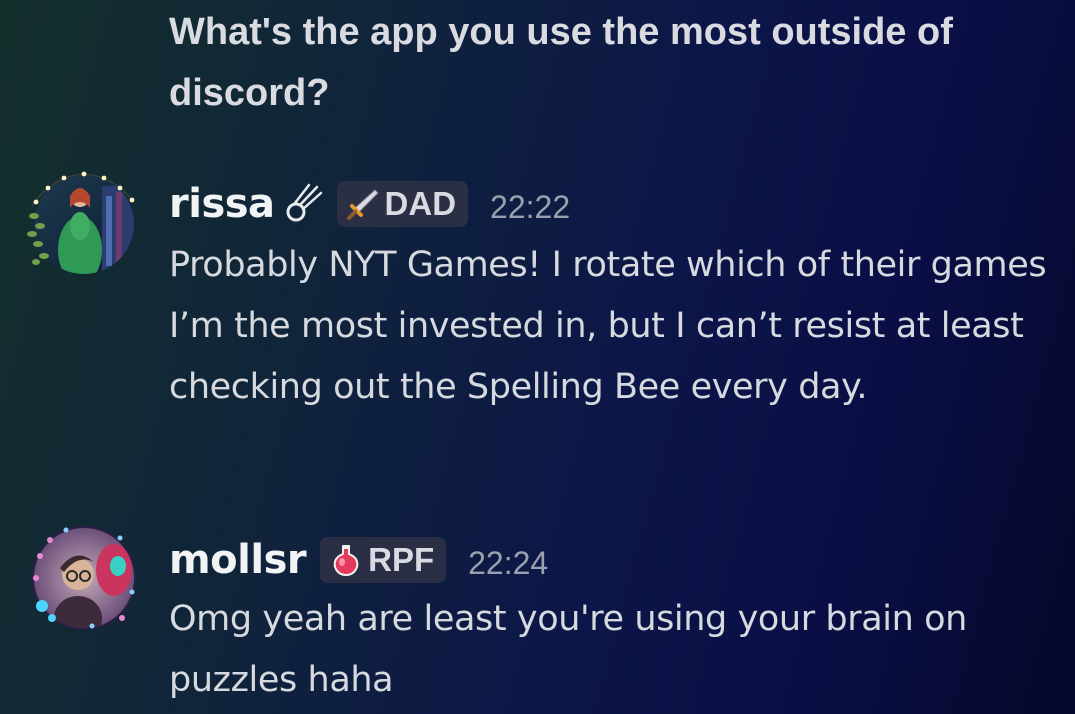  I want to click on comet-icon, so click(303, 204).